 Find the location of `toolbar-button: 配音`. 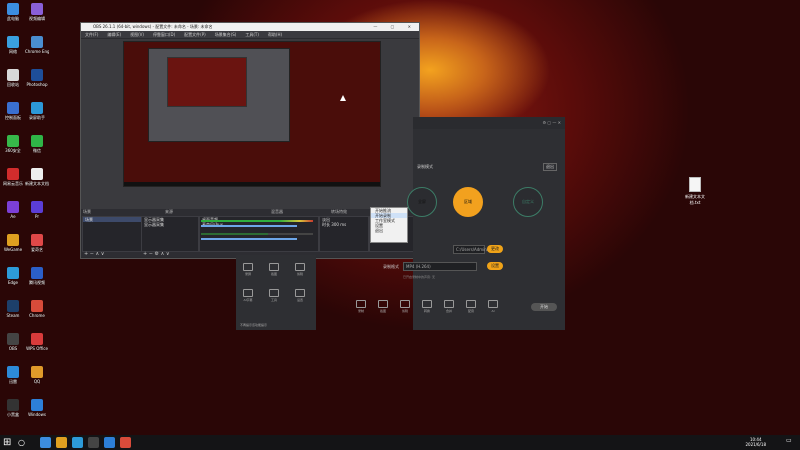

toolbar-button: 配音 is located at coordinates (471, 306).